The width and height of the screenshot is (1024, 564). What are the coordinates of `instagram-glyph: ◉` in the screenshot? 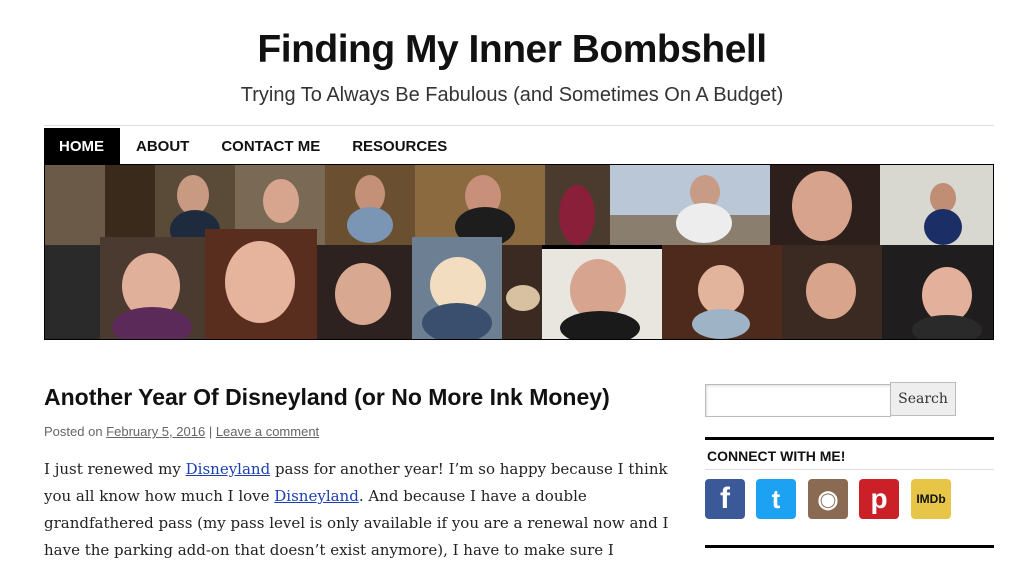 It's located at (828, 499).